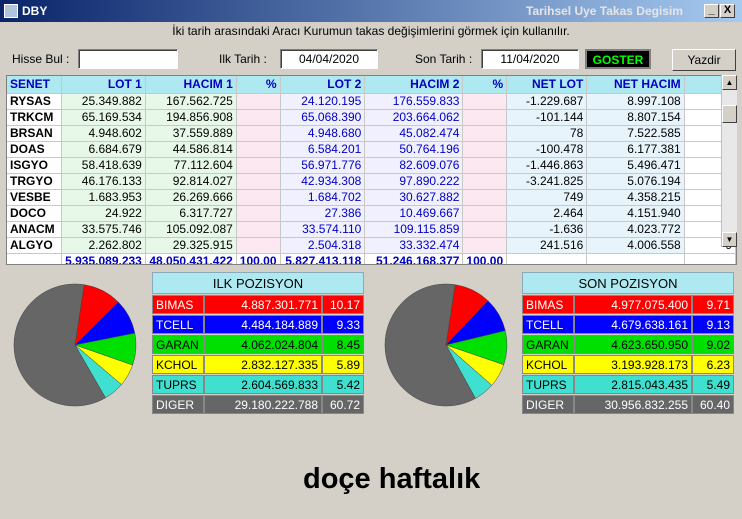 This screenshot has width=742, height=519. Describe the element at coordinates (323, 133) in the screenshot. I see `table-cell: 4.948.680` at that location.